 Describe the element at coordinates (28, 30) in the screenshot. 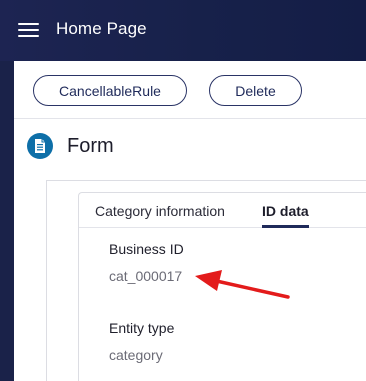

I see `hamburger-menu-icon` at that location.